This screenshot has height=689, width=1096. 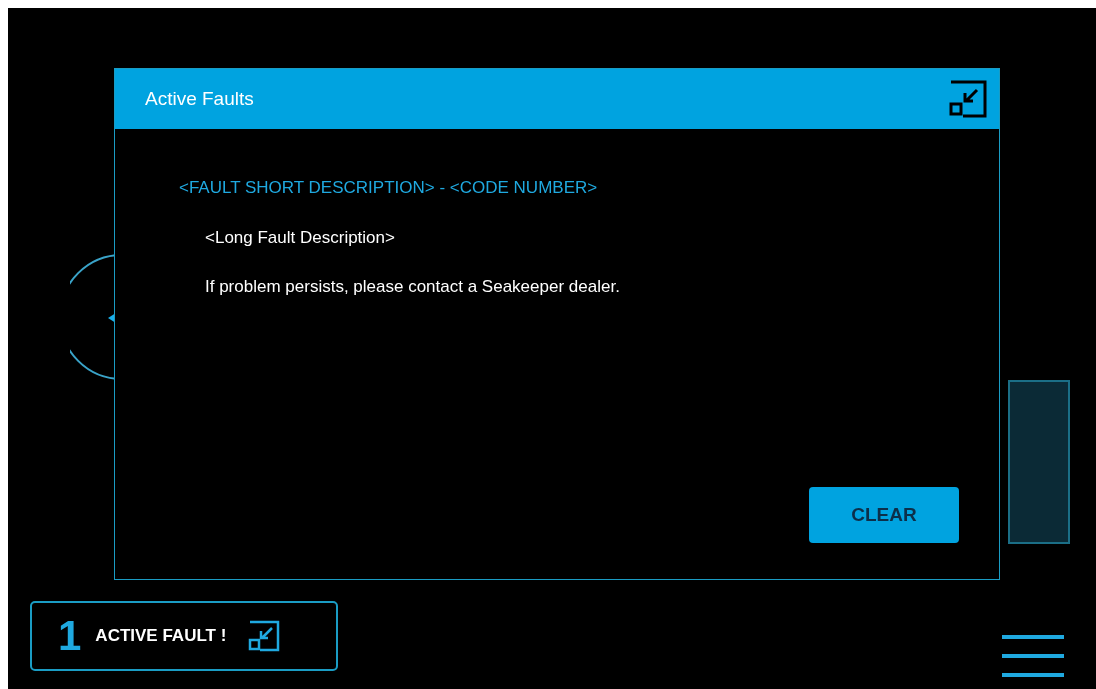 I want to click on contact-message: If problem persists, please contact a Seakeeper dealer., so click(x=412, y=287).